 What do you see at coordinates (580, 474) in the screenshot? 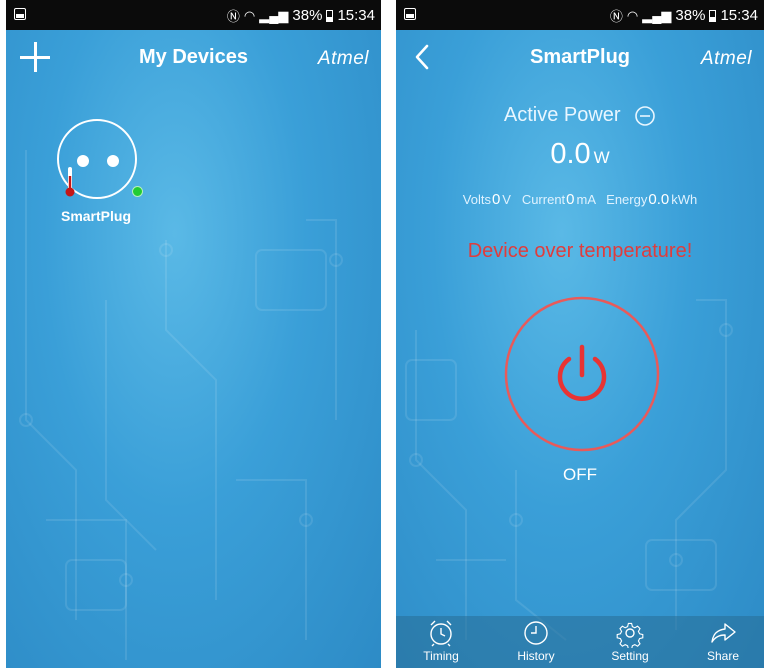
I see `power-state-label: OFF` at bounding box center [580, 474].